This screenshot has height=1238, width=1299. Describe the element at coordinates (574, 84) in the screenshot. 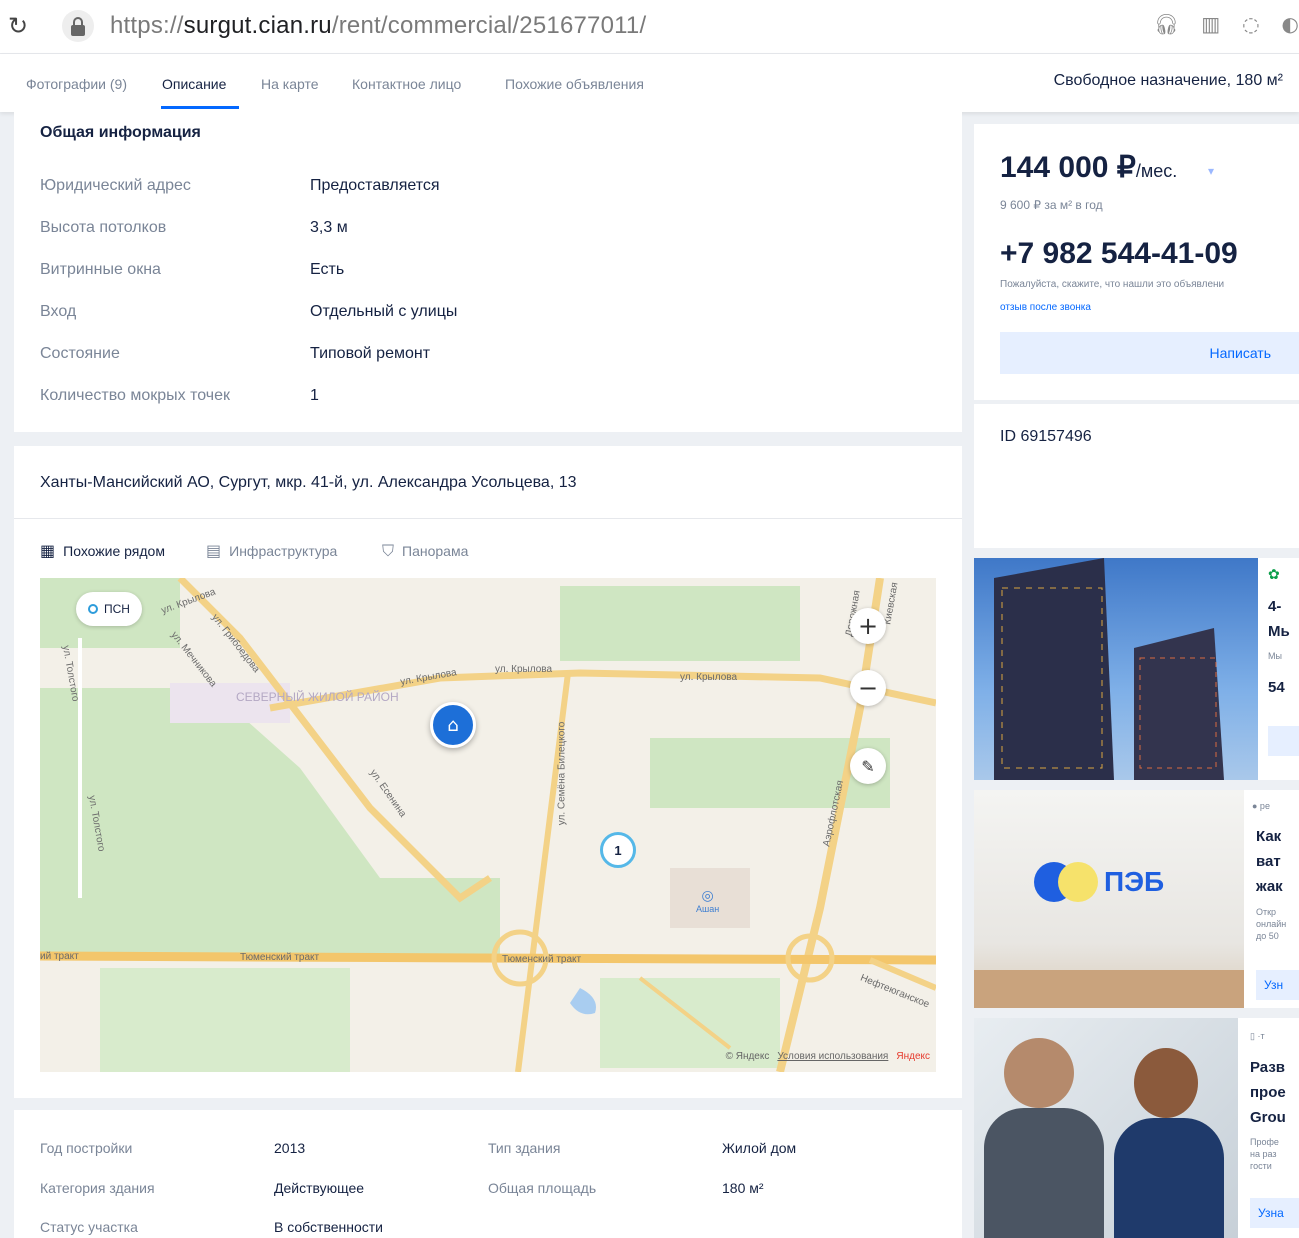

I see `tab-similar: Похожие объявления` at that location.